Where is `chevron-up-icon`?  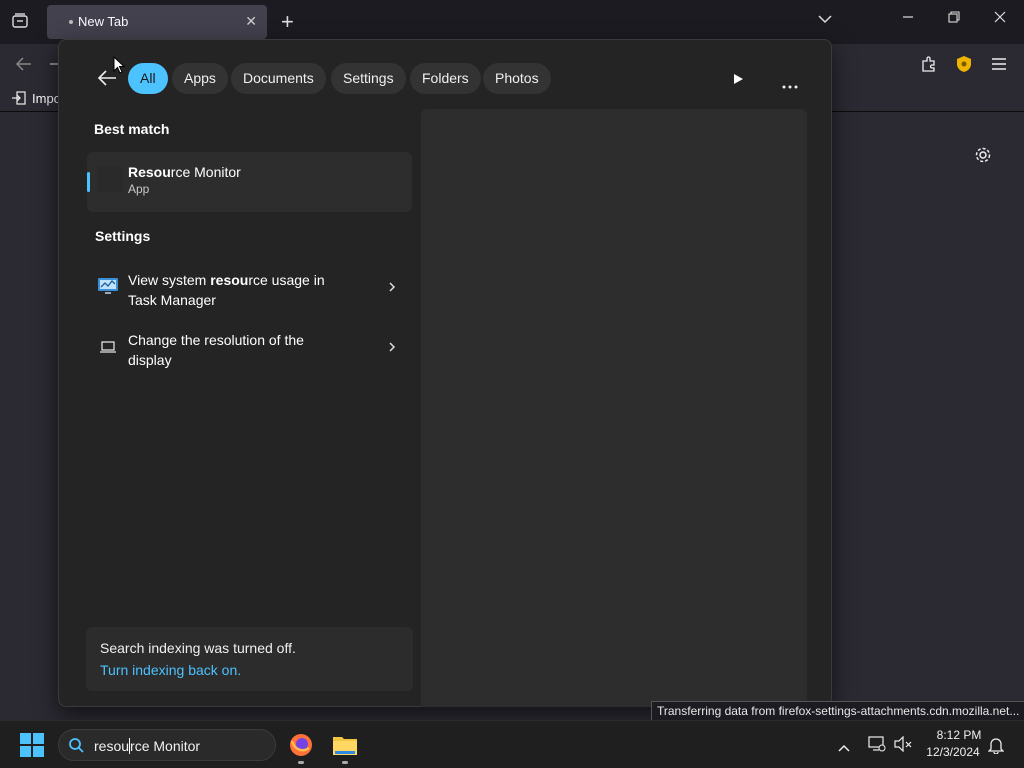 chevron-up-icon is located at coordinates (844, 748).